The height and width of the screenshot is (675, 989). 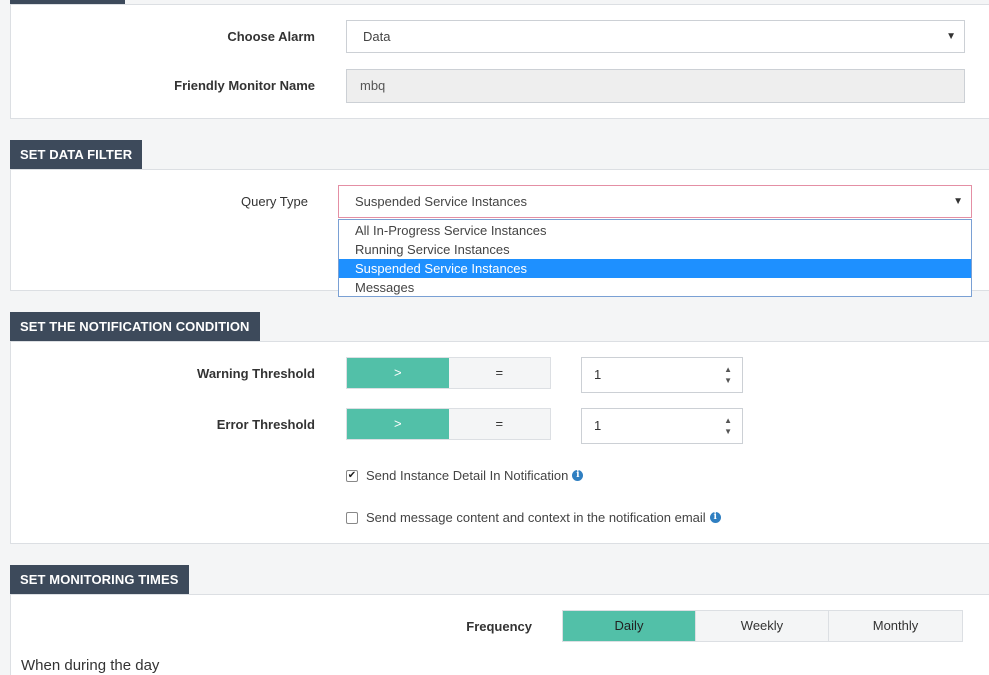 What do you see at coordinates (655, 201) in the screenshot?
I see `query-type-select: Suspended Service Instances ▼` at bounding box center [655, 201].